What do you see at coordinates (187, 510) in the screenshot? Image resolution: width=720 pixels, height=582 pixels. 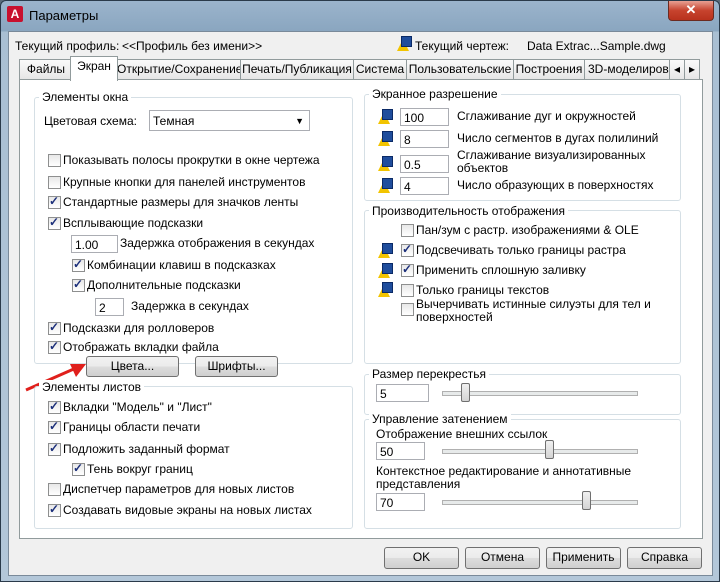 I see `create-viewport-label: Создавать видовые экраны на новых листах` at bounding box center [187, 510].